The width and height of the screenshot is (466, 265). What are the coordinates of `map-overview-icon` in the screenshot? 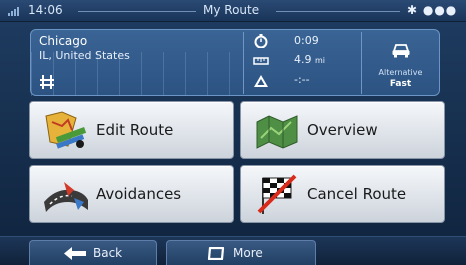 It's located at (277, 132).